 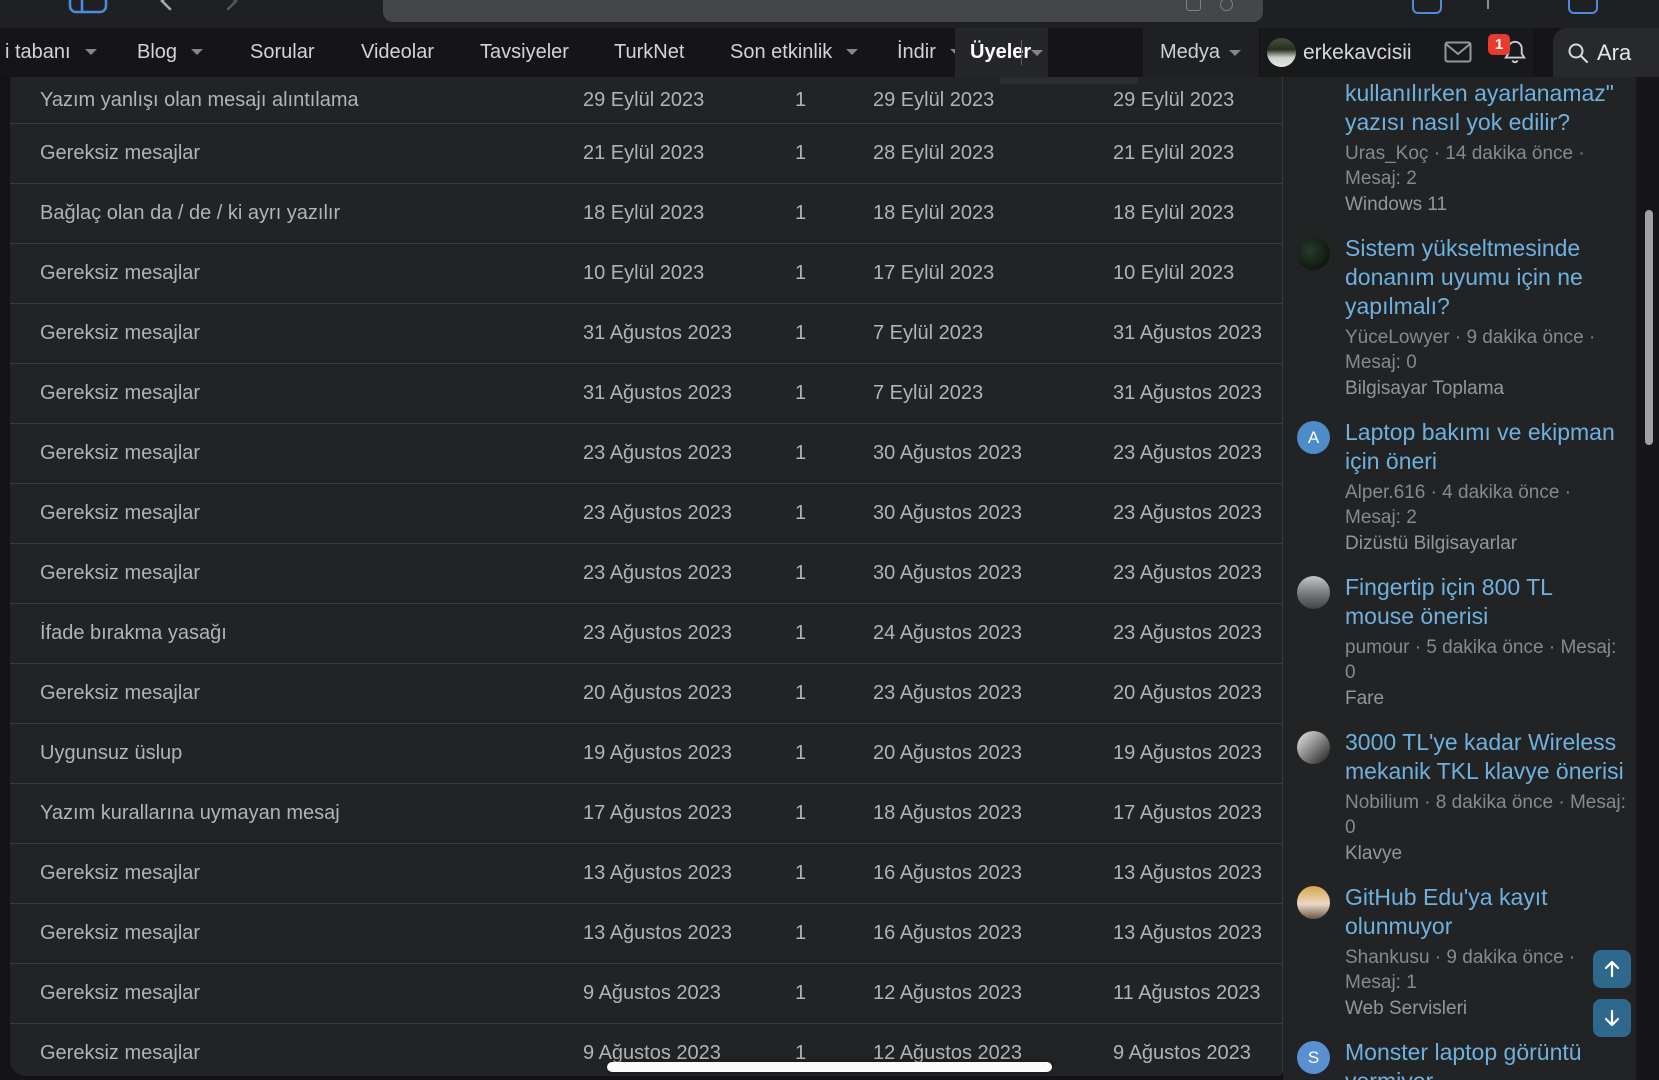 I want to click on tab-caret-divider, so click(x=1021, y=52).